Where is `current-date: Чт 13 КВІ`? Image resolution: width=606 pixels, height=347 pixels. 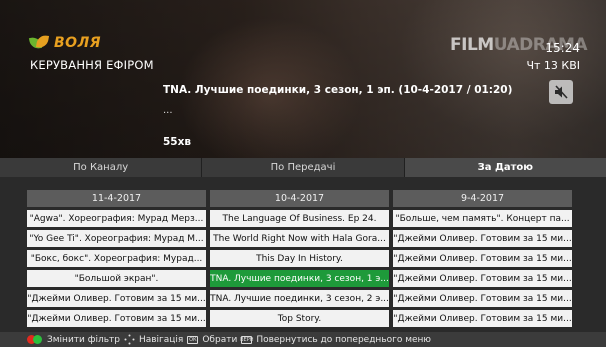
current-date: Чт 13 КВІ is located at coordinates (553, 65).